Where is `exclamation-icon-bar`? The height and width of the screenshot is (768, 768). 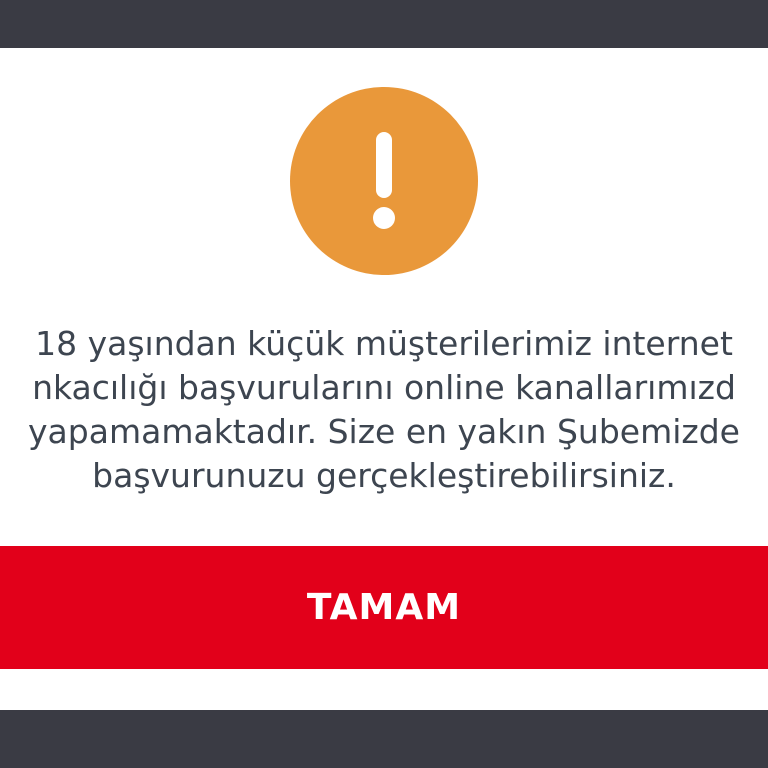 exclamation-icon-bar is located at coordinates (384, 165).